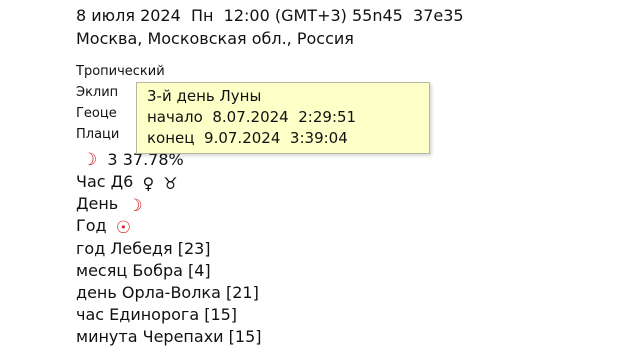  I want to click on tooltip-start-date: 8.07.2024, so click(250, 117).